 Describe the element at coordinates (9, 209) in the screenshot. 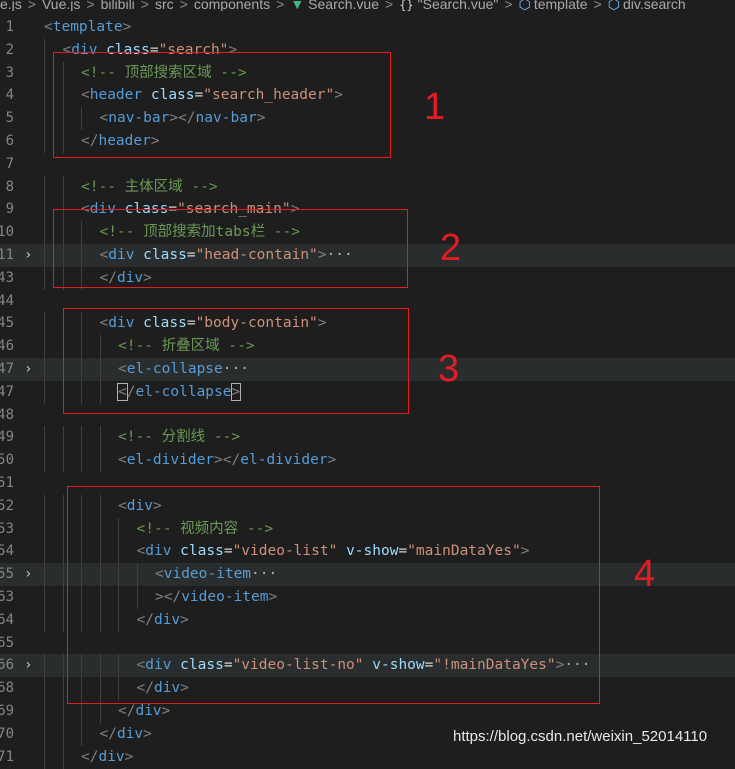

I see `line-number: 9` at that location.